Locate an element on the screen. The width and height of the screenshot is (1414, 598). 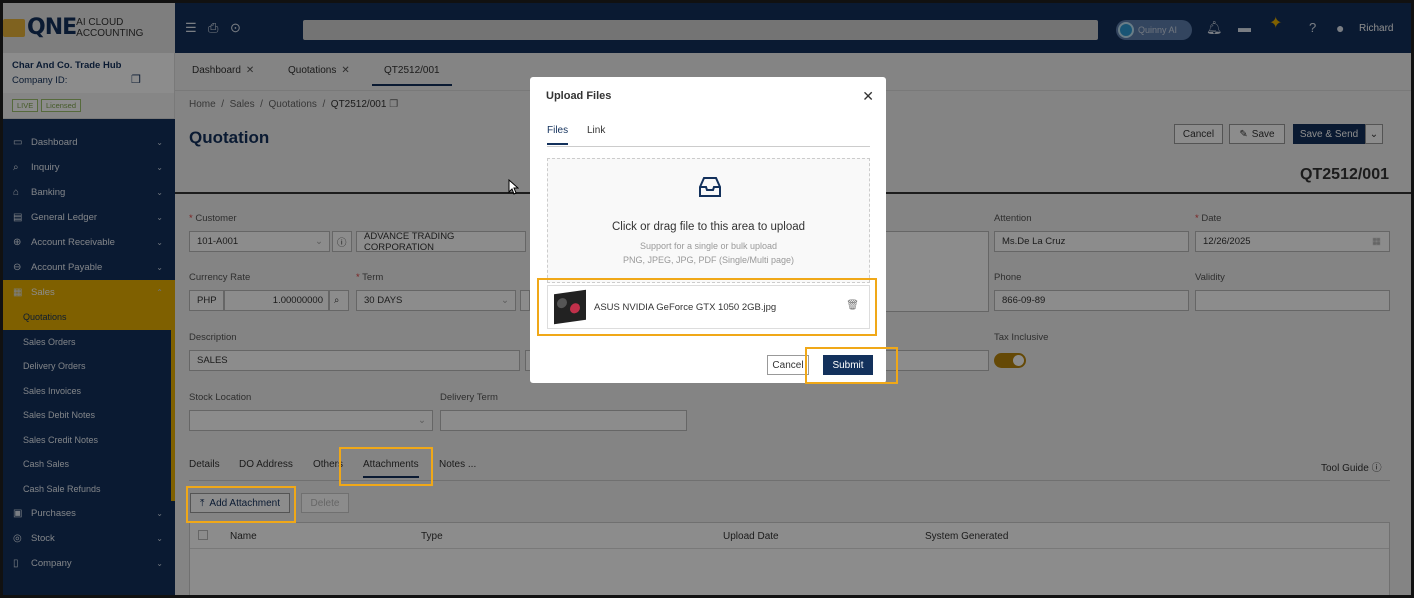
tab-files: Files is located at coordinates (558, 135).